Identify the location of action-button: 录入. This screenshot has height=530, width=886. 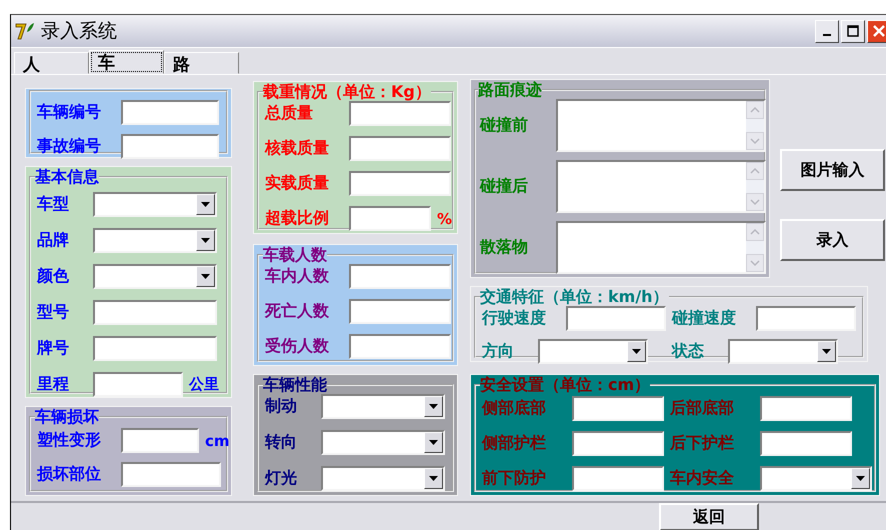
(832, 240).